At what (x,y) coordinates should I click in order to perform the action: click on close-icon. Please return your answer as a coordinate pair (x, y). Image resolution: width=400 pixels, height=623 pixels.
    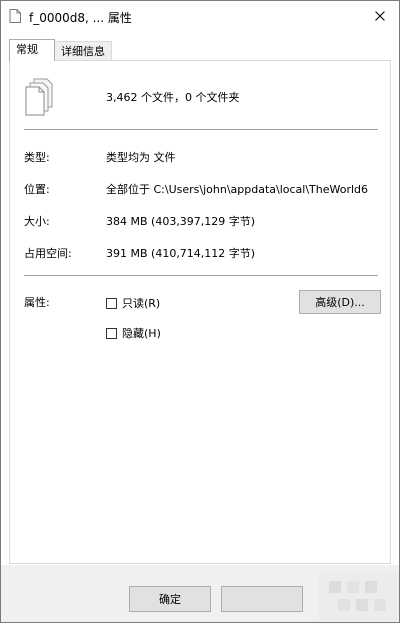
    Looking at the image, I should click on (380, 16).